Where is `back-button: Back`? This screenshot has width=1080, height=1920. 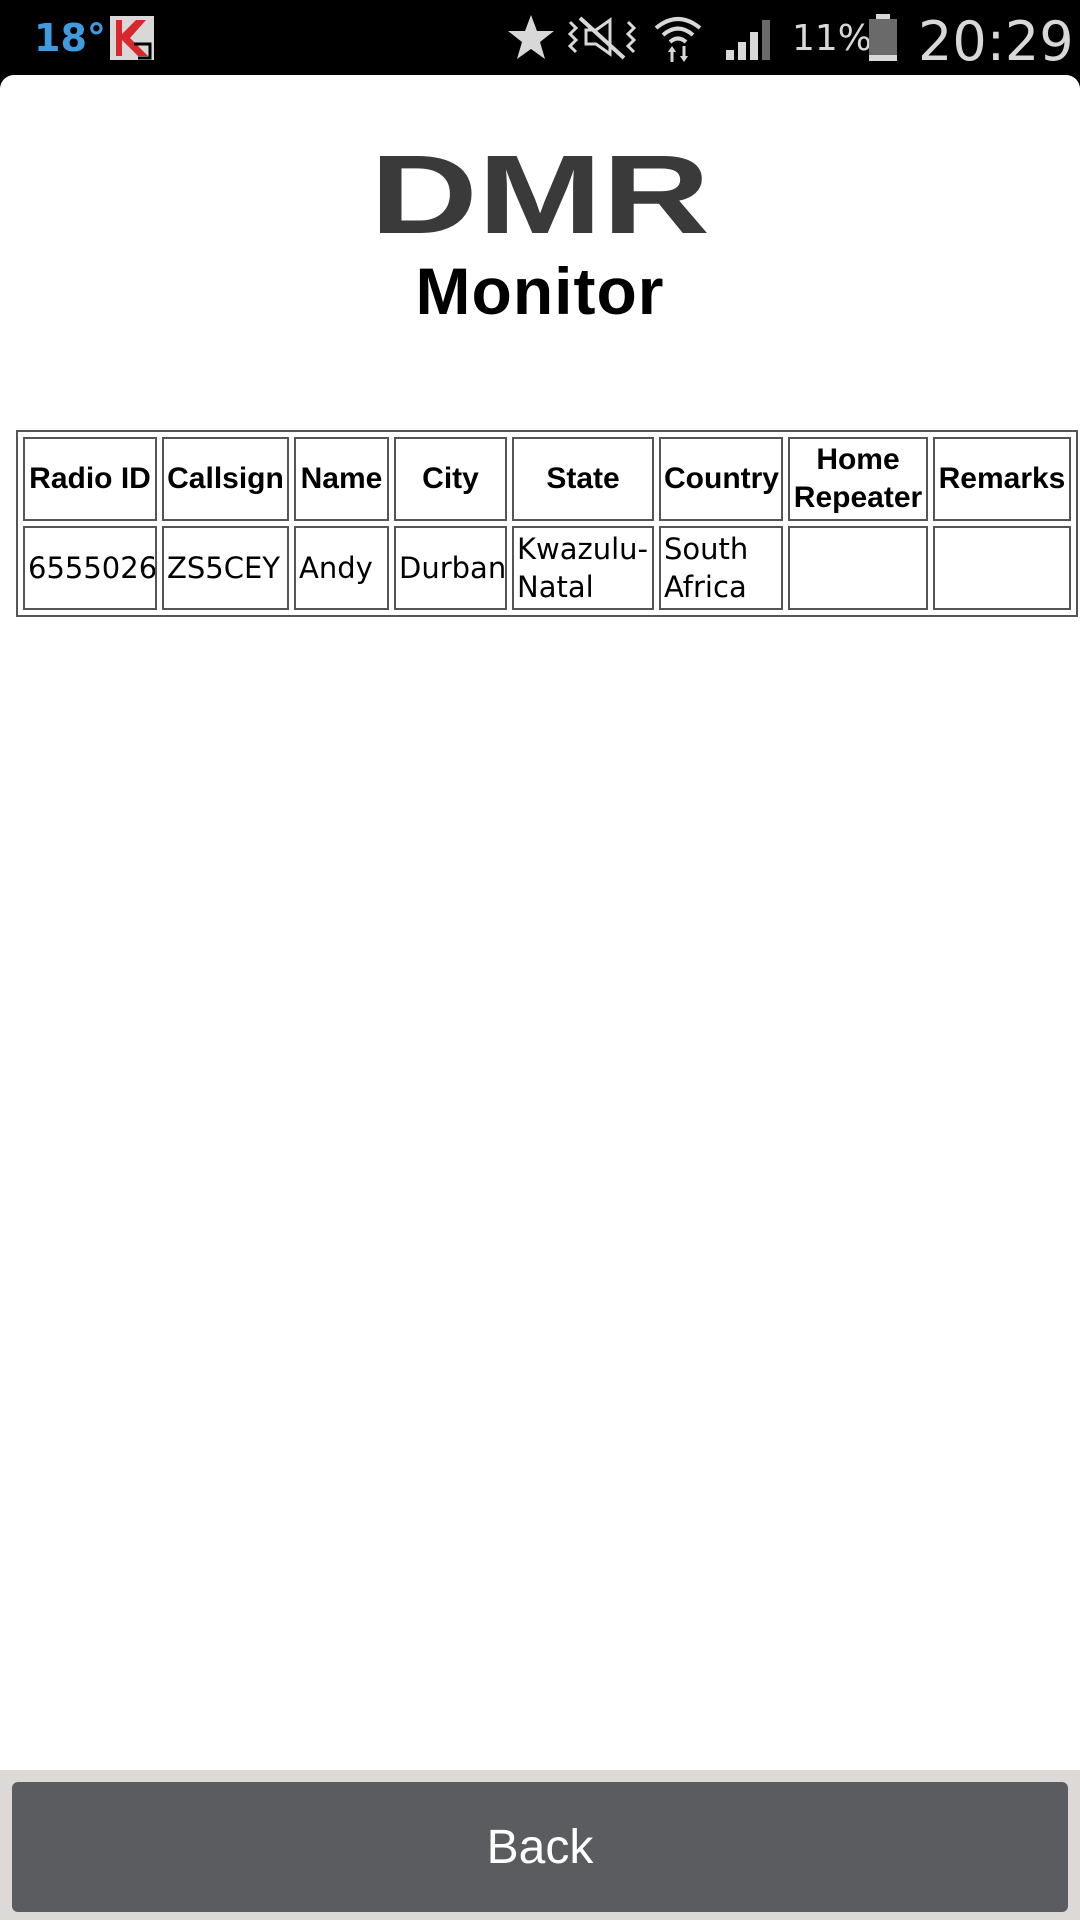
back-button: Back is located at coordinates (540, 1847).